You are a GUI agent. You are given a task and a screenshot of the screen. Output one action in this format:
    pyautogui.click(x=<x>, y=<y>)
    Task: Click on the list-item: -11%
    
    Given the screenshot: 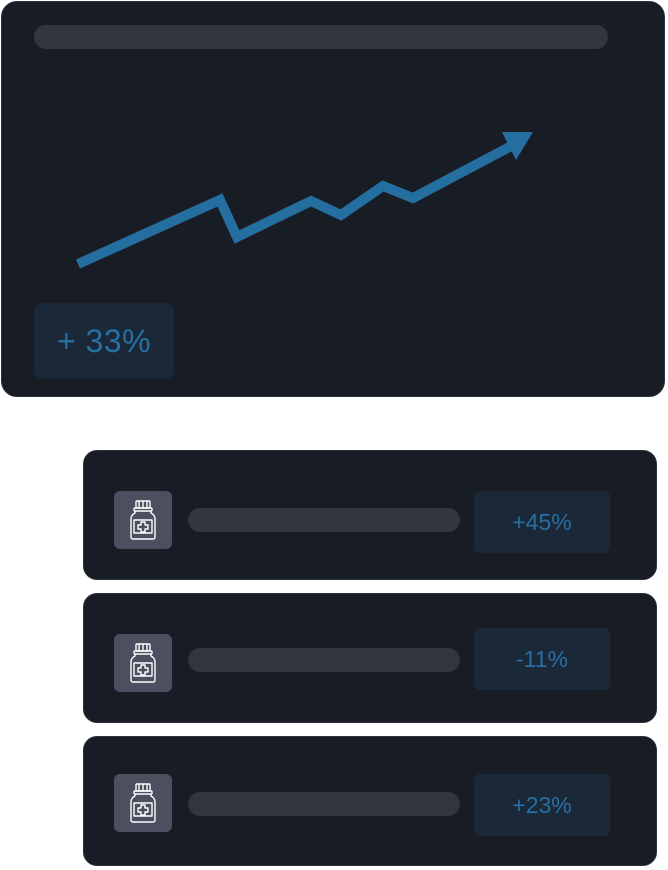 What is the action you would take?
    pyautogui.click(x=370, y=658)
    